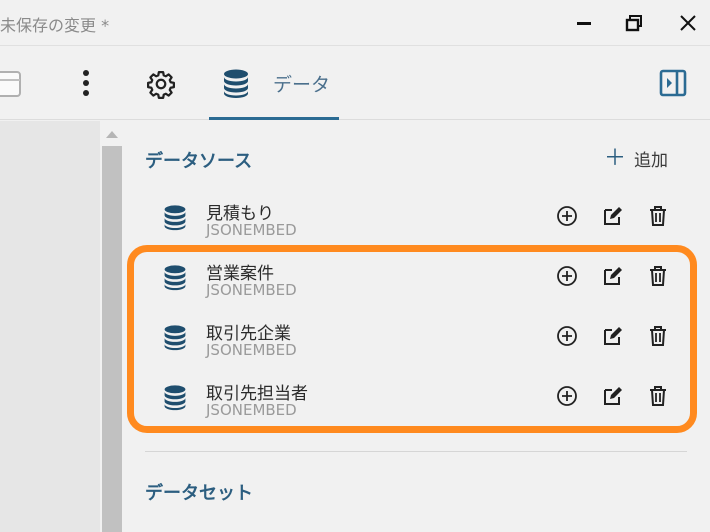  I want to click on add-dataset-button, so click(567, 218).